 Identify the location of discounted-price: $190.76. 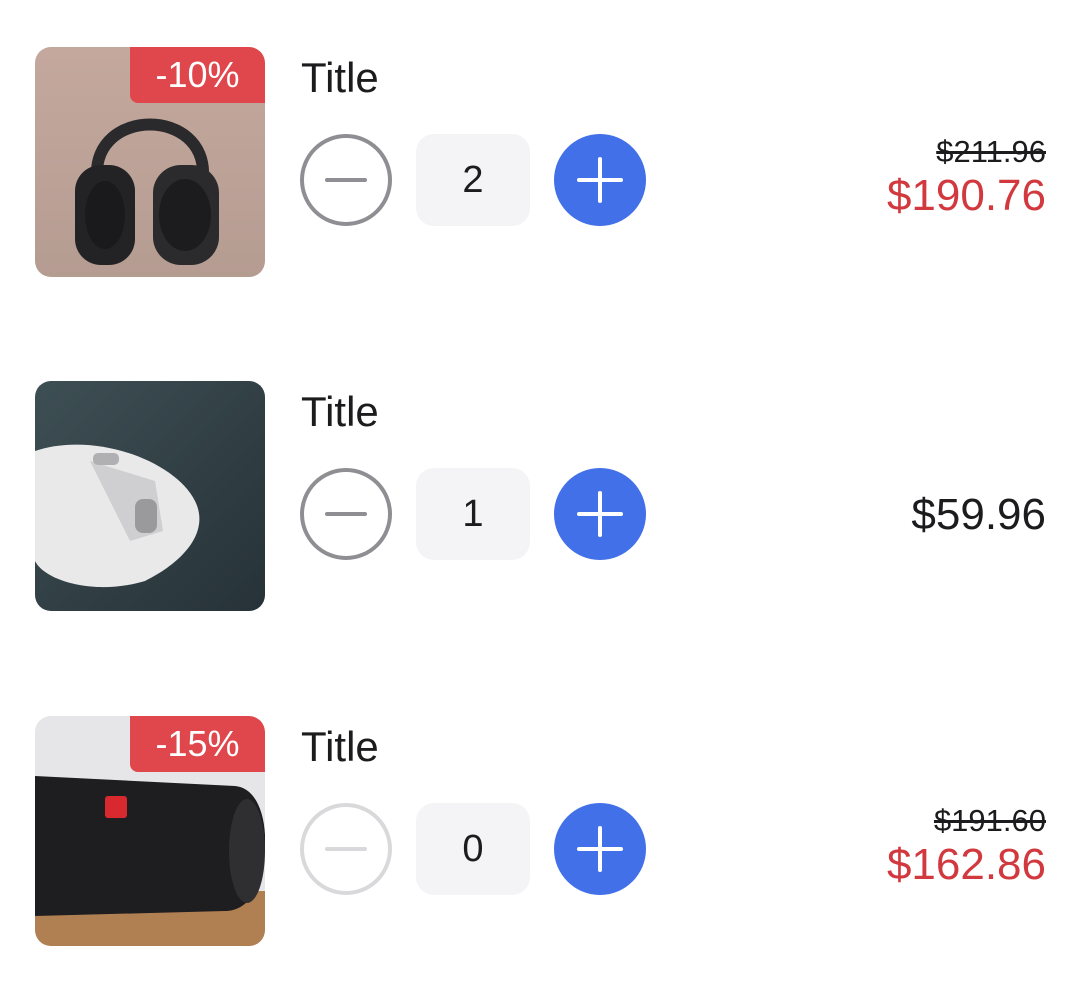
(966, 195).